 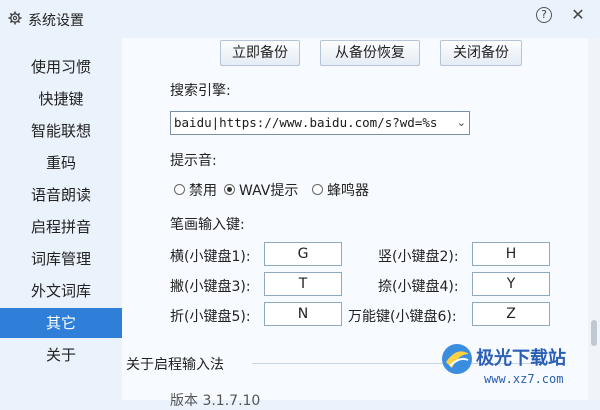 I want to click on sidebar-item-usage-habits: 使用习惯, so click(x=61, y=67).